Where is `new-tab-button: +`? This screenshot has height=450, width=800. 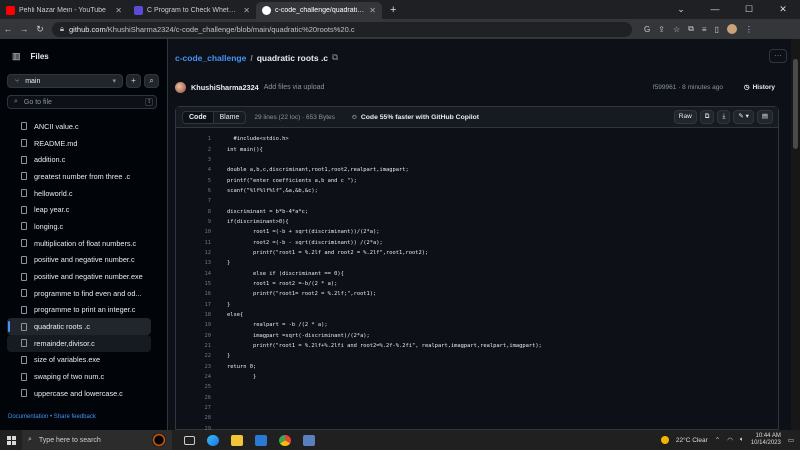
new-tab-button: + is located at coordinates (393, 10).